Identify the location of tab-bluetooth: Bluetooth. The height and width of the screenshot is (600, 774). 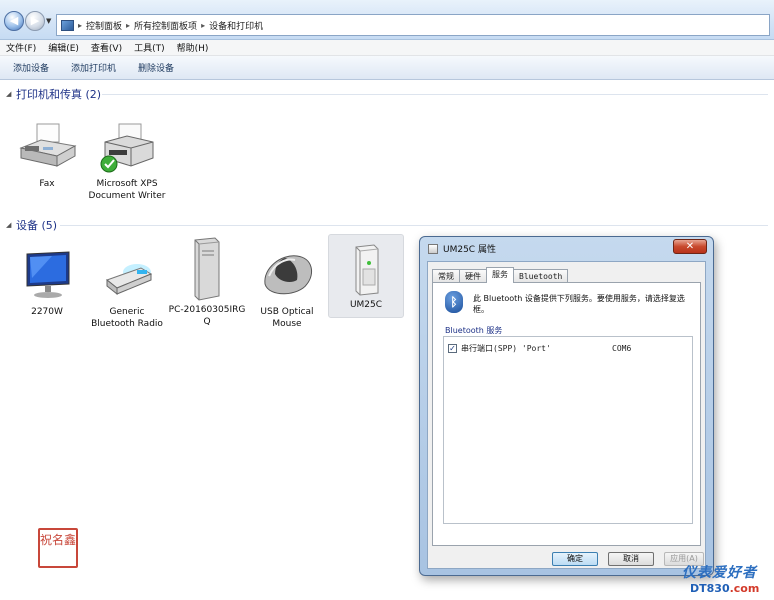
(541, 276).